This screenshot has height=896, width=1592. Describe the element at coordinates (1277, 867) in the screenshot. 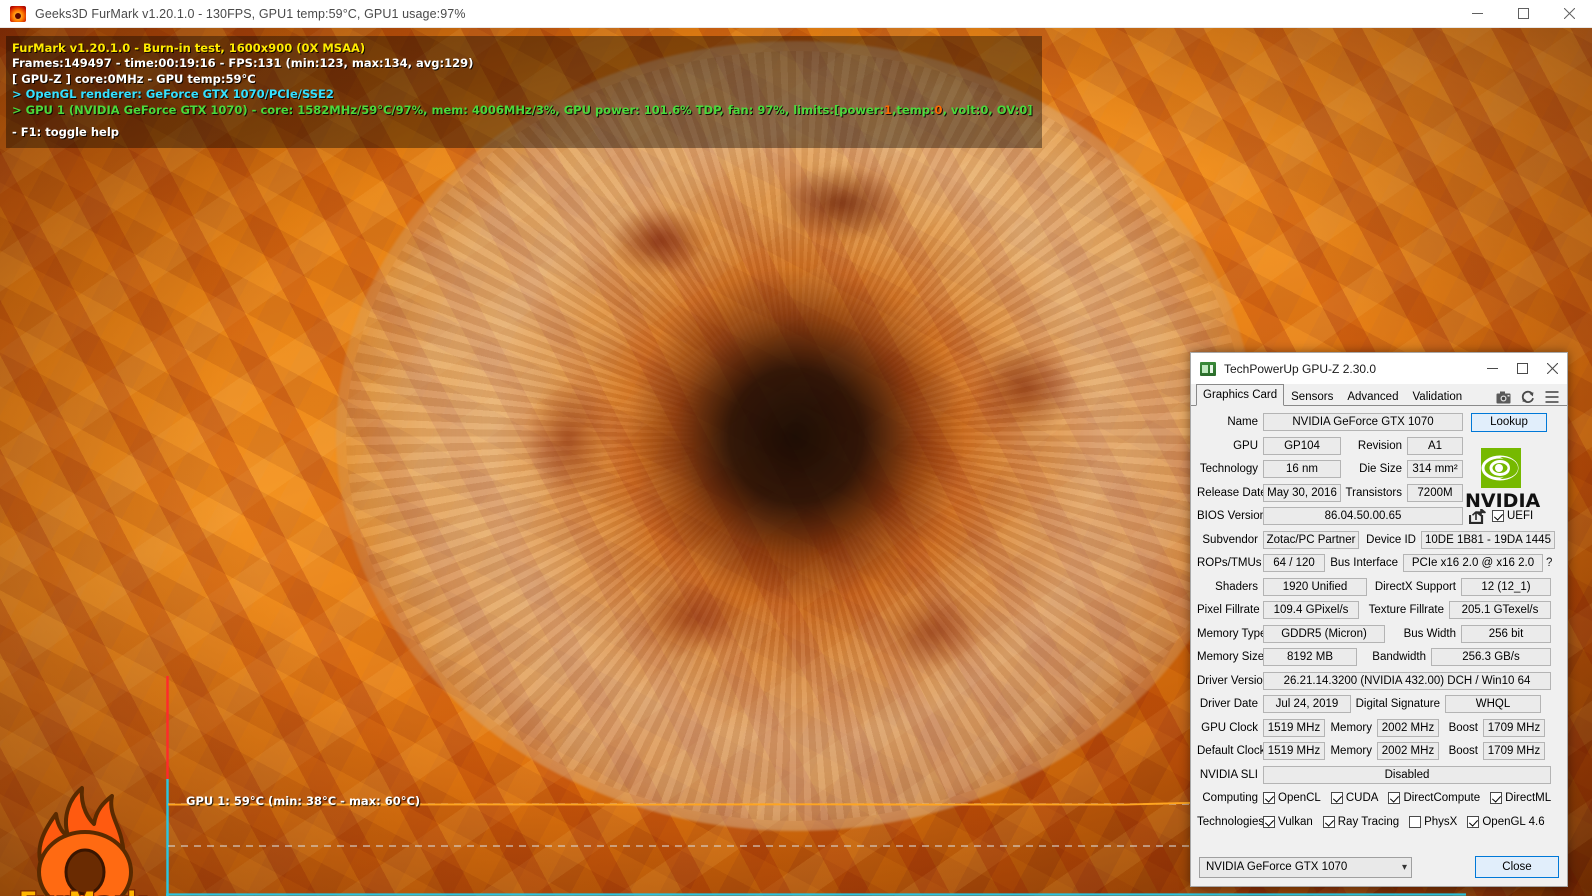

I see `device-select-value: NVIDIA GeForce GTX 1070` at that location.